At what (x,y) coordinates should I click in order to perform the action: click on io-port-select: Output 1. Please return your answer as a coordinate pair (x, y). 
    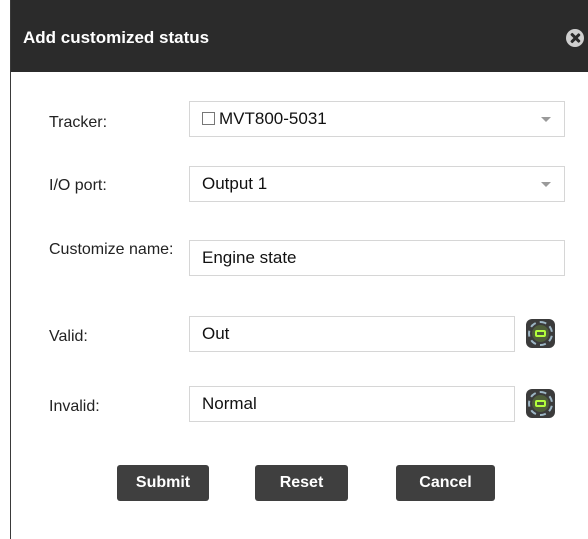
    Looking at the image, I should click on (377, 184).